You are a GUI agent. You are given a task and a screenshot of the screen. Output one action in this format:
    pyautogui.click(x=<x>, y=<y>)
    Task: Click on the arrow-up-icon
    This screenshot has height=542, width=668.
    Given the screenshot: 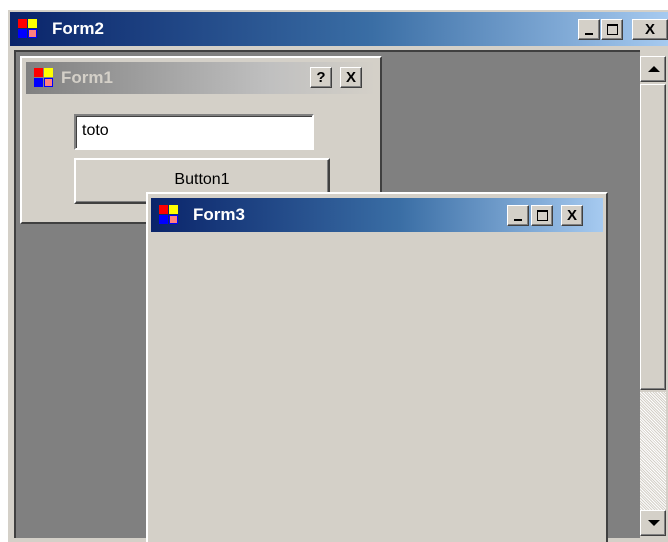 What is the action you would take?
    pyautogui.click(x=654, y=69)
    